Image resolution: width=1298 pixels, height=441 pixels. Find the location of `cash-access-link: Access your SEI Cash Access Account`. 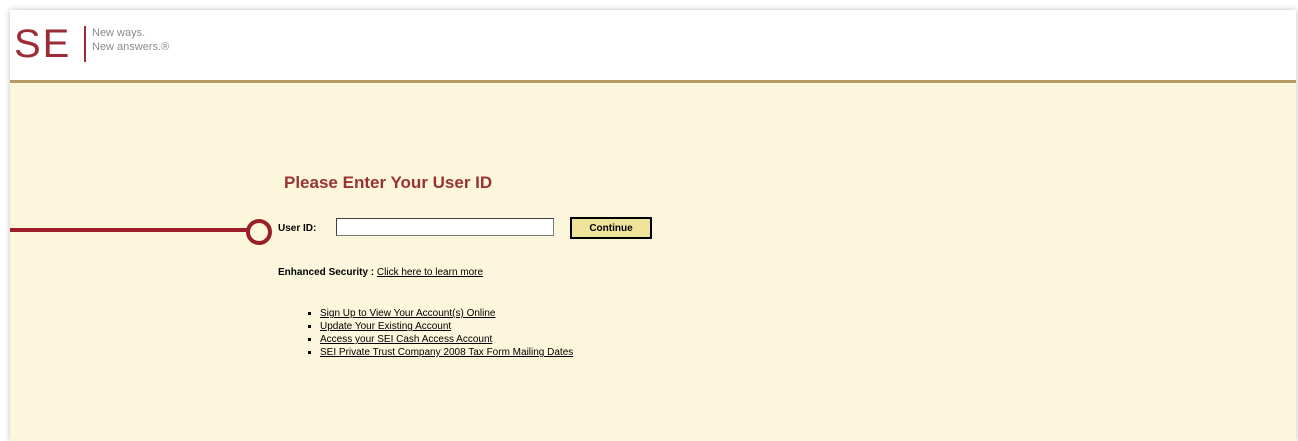

cash-access-link: Access your SEI Cash Access Account is located at coordinates (406, 339).